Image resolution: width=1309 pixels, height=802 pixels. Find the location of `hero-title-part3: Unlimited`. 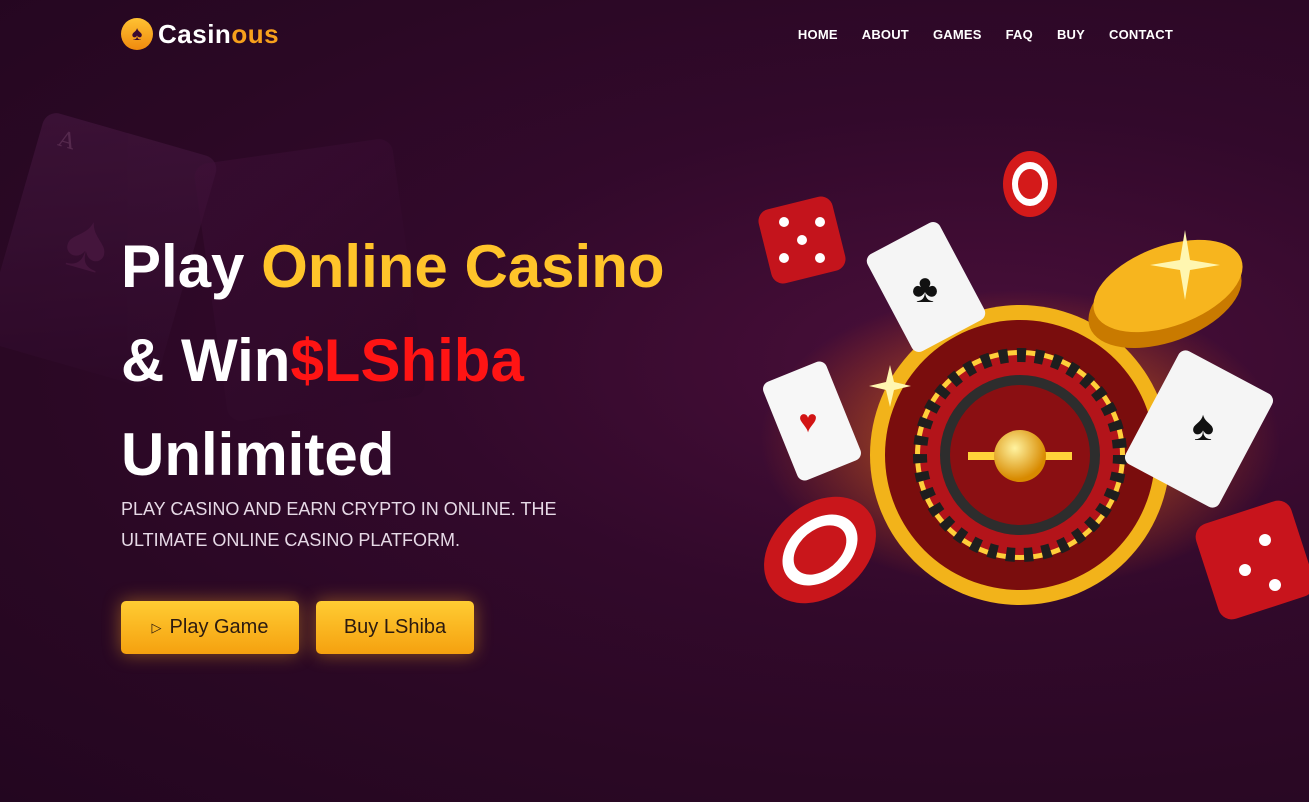

hero-title-part3: Unlimited is located at coordinates (258, 454).